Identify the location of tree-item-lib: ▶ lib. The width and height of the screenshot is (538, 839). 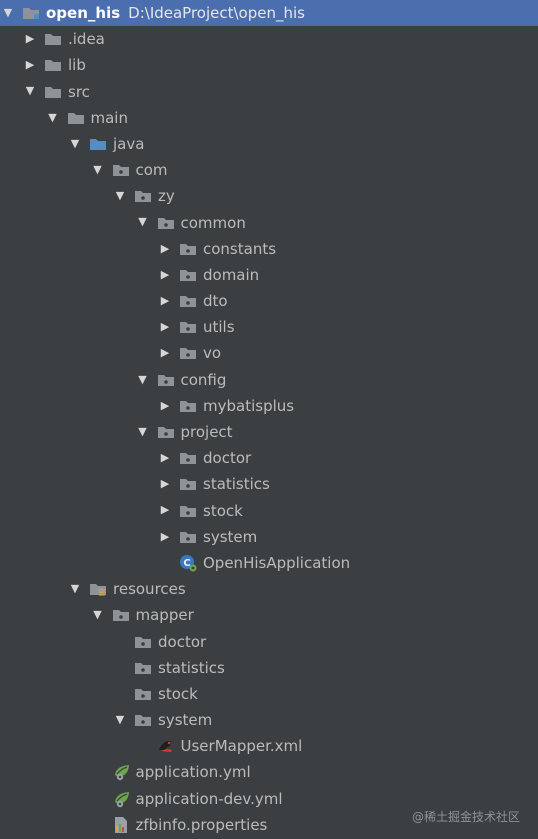
(269, 65).